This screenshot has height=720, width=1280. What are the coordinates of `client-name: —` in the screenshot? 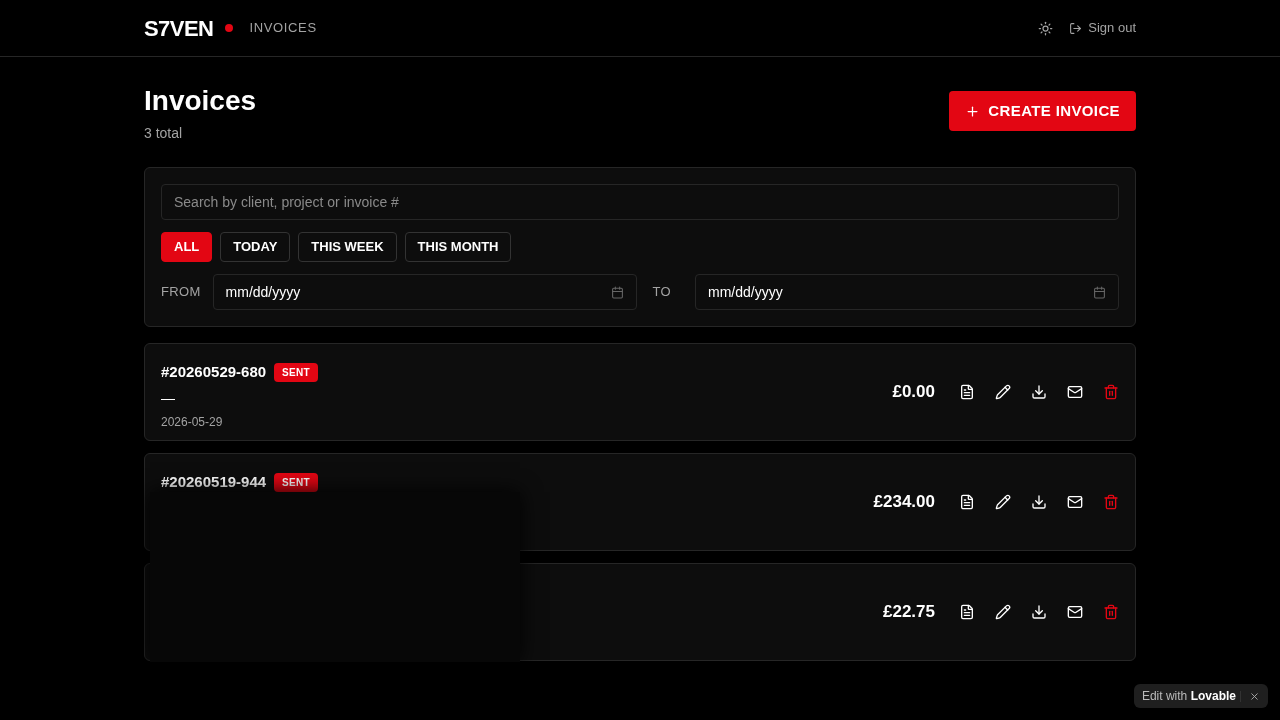 It's located at (168, 398).